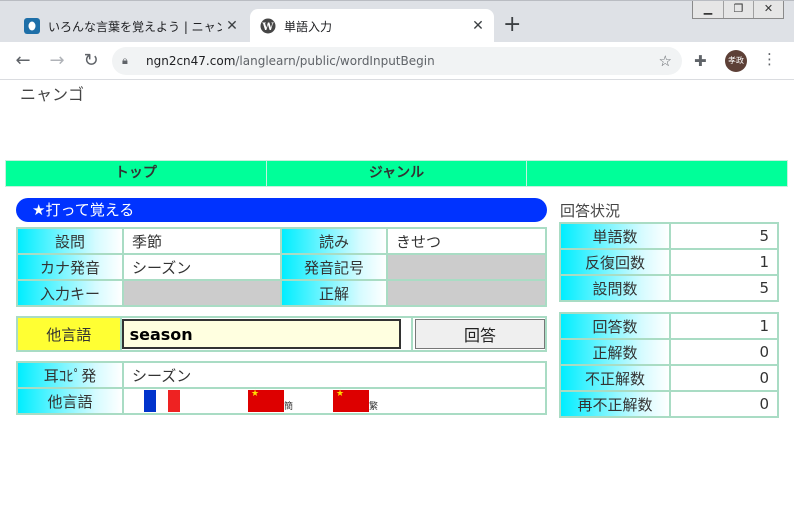  What do you see at coordinates (32, 26) in the screenshot?
I see `site-favicon-icon` at bounding box center [32, 26].